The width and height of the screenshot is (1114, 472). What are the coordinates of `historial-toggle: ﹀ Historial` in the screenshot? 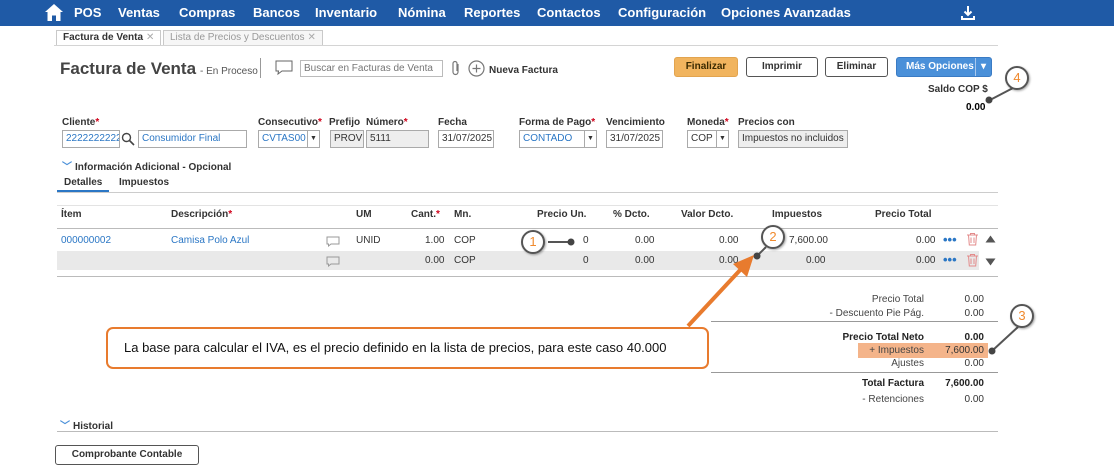 It's located at (86, 424).